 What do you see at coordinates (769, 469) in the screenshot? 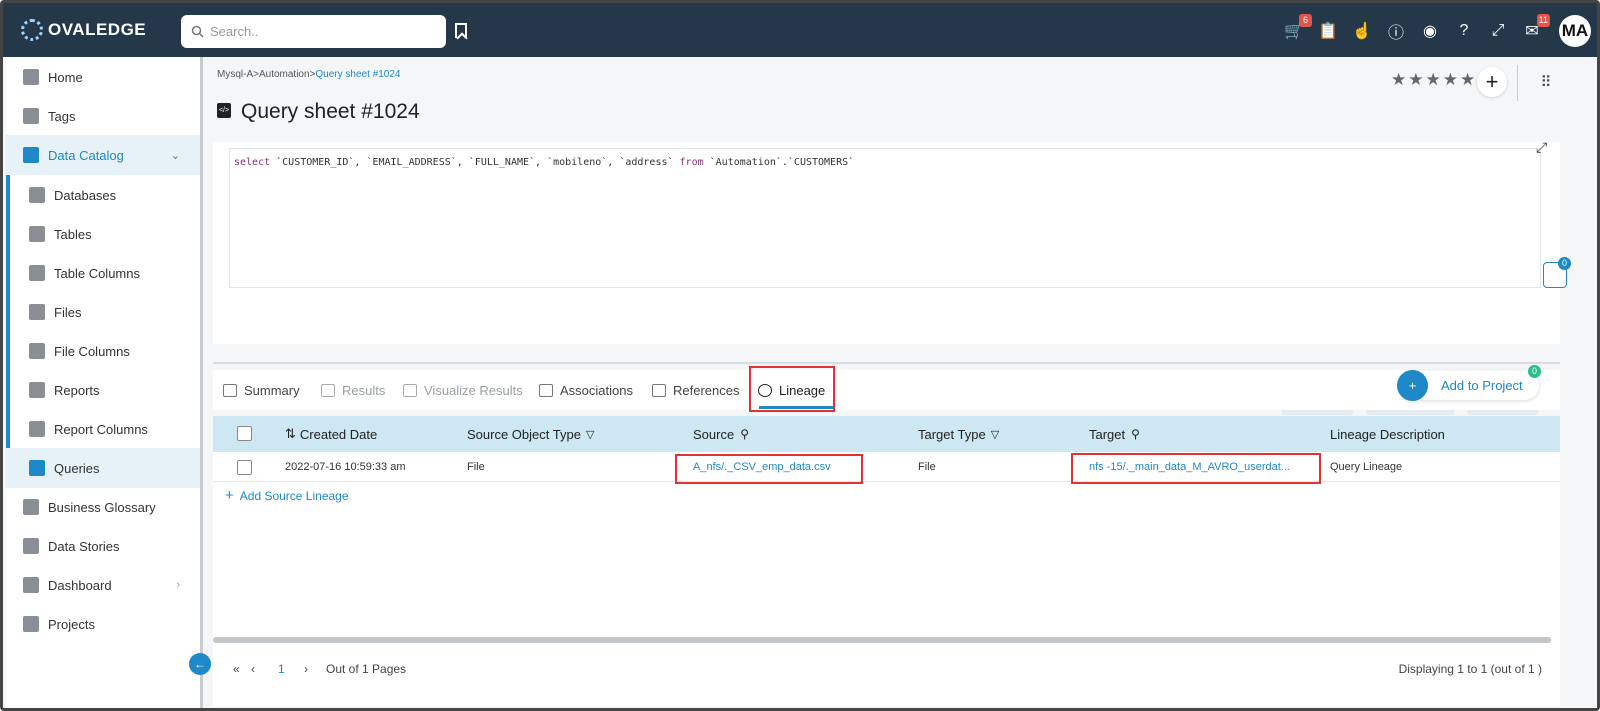
I see `highlight-source` at bounding box center [769, 469].